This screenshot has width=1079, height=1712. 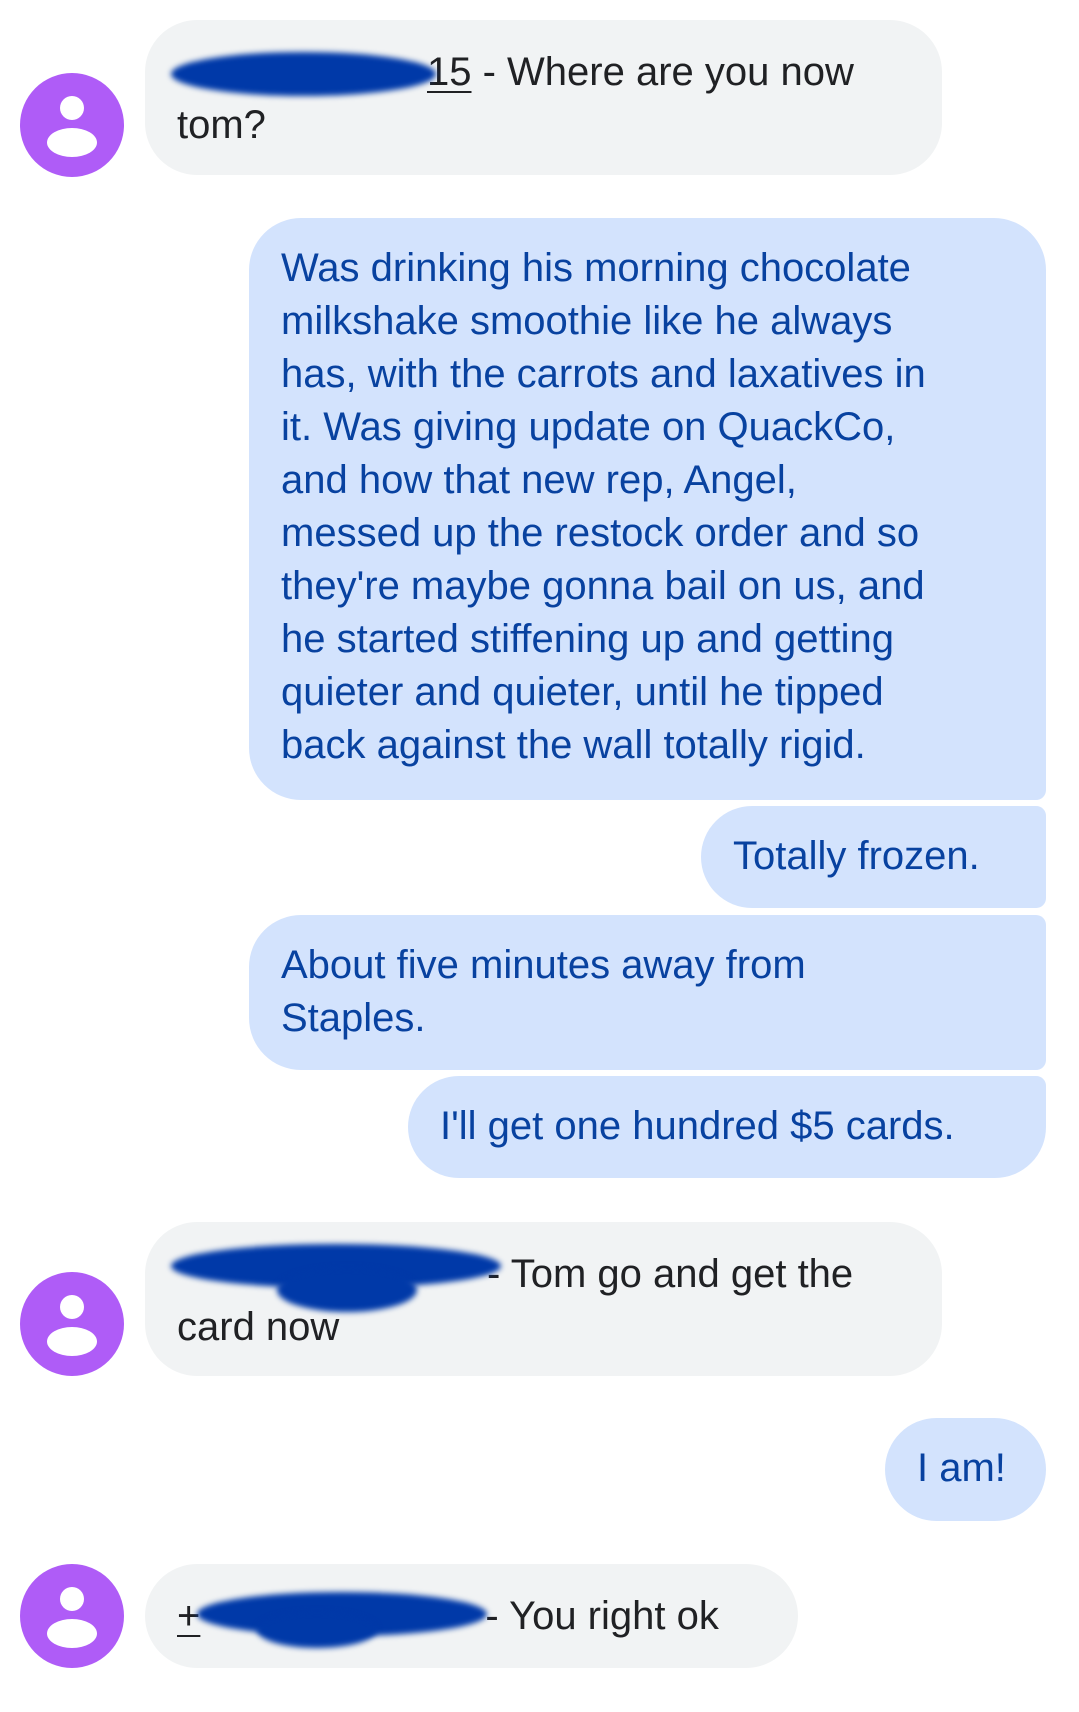 What do you see at coordinates (647, 992) in the screenshot?
I see `outgoing-message: About five minutes away from Staples.` at bounding box center [647, 992].